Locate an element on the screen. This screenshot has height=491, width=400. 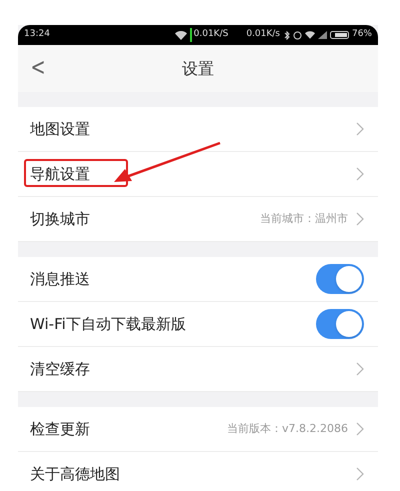
network-speed-overlay: 0.01K/S is located at coordinates (209, 35).